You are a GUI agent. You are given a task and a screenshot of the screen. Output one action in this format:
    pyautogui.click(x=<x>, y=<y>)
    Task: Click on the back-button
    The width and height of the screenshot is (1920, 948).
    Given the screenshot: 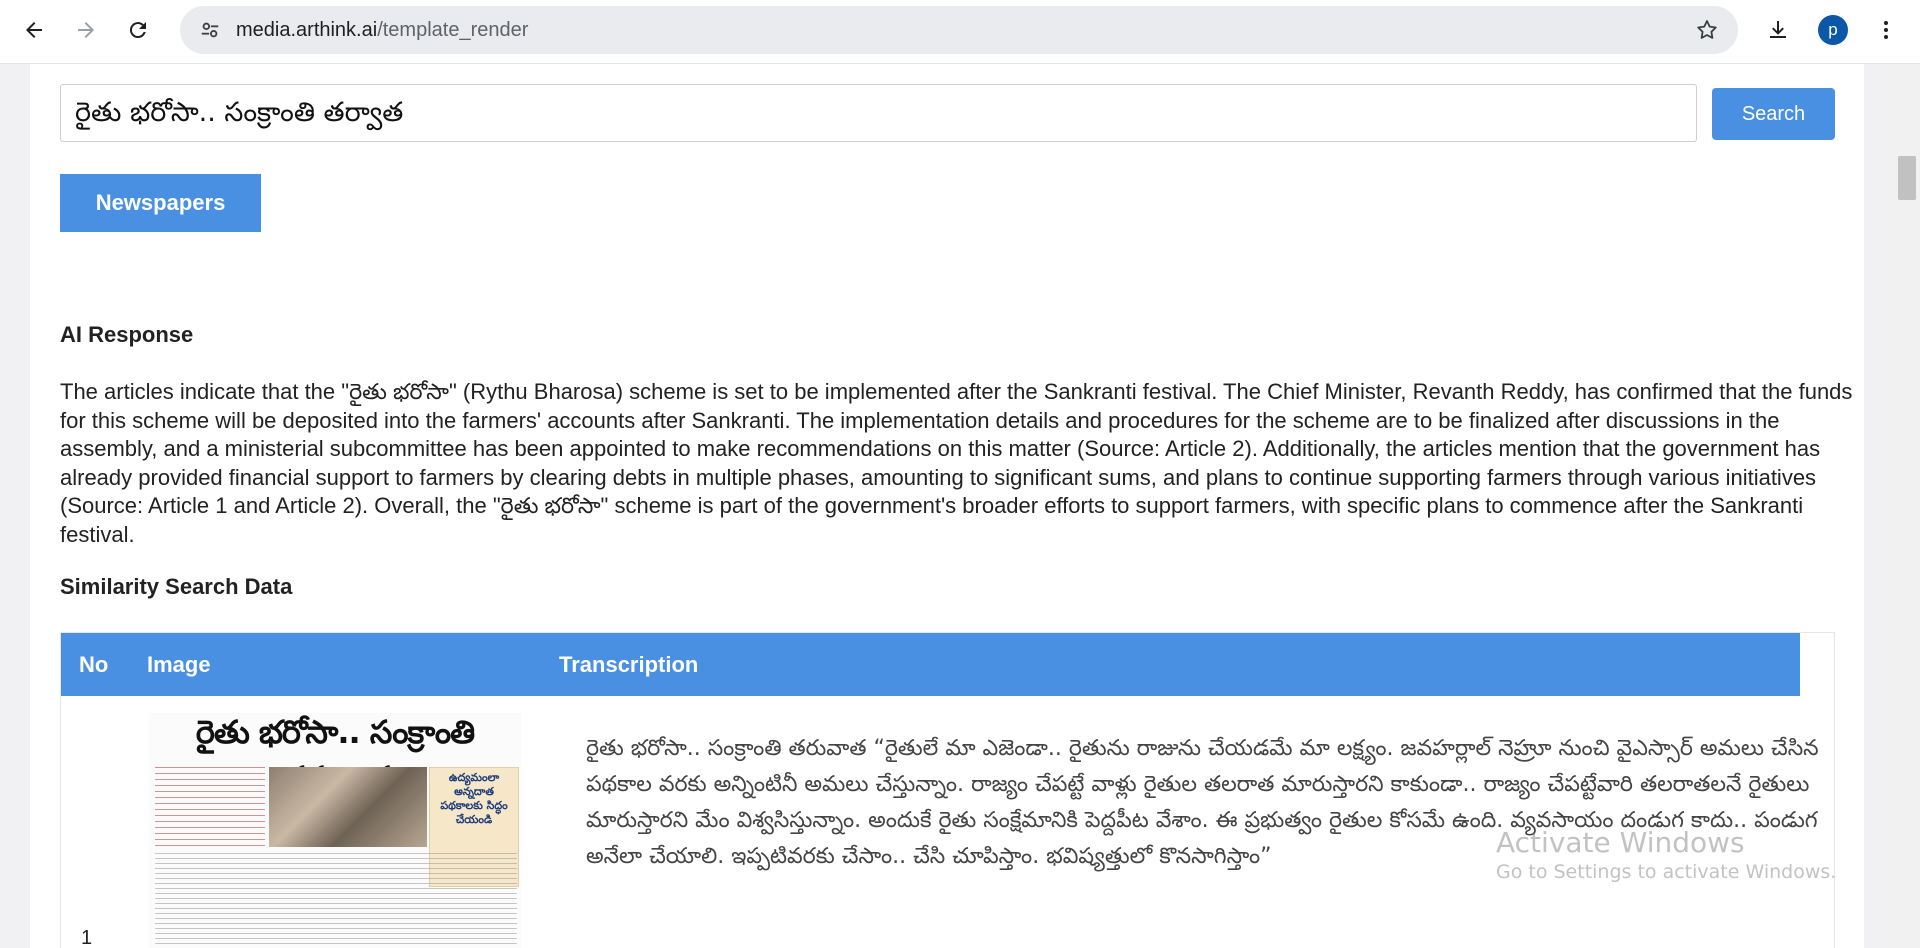 What is the action you would take?
    pyautogui.click(x=34, y=30)
    